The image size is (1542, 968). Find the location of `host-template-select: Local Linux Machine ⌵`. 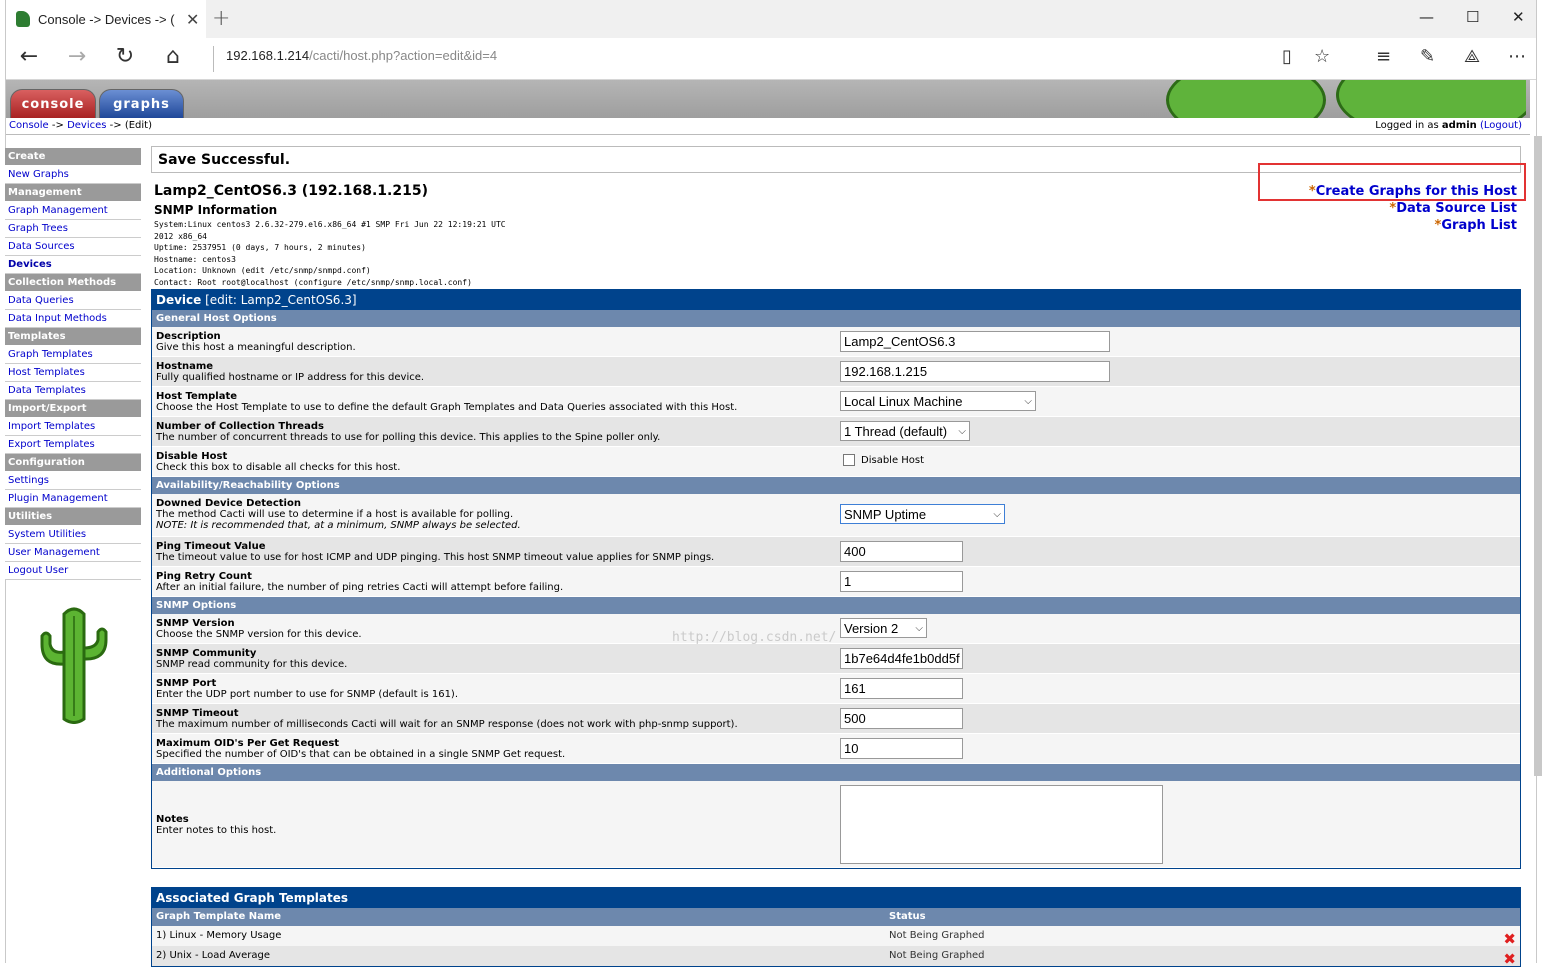

host-template-select: Local Linux Machine ⌵ is located at coordinates (938, 401).